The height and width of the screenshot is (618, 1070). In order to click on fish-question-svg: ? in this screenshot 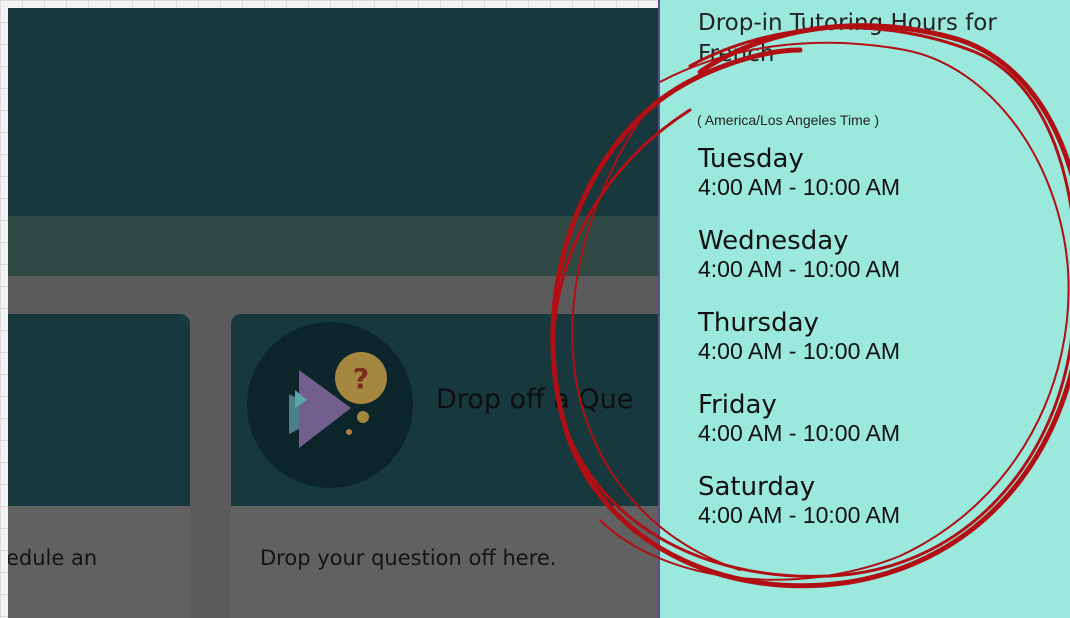, I will do `click(338, 400)`.